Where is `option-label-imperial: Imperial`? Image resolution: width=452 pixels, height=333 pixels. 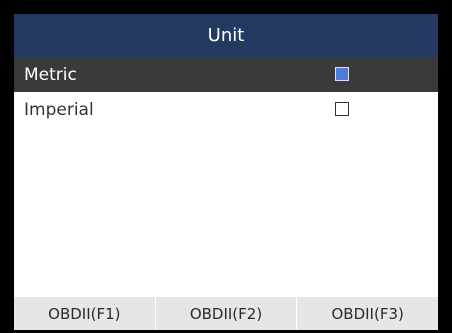 option-label-imperial: Imperial is located at coordinates (59, 109).